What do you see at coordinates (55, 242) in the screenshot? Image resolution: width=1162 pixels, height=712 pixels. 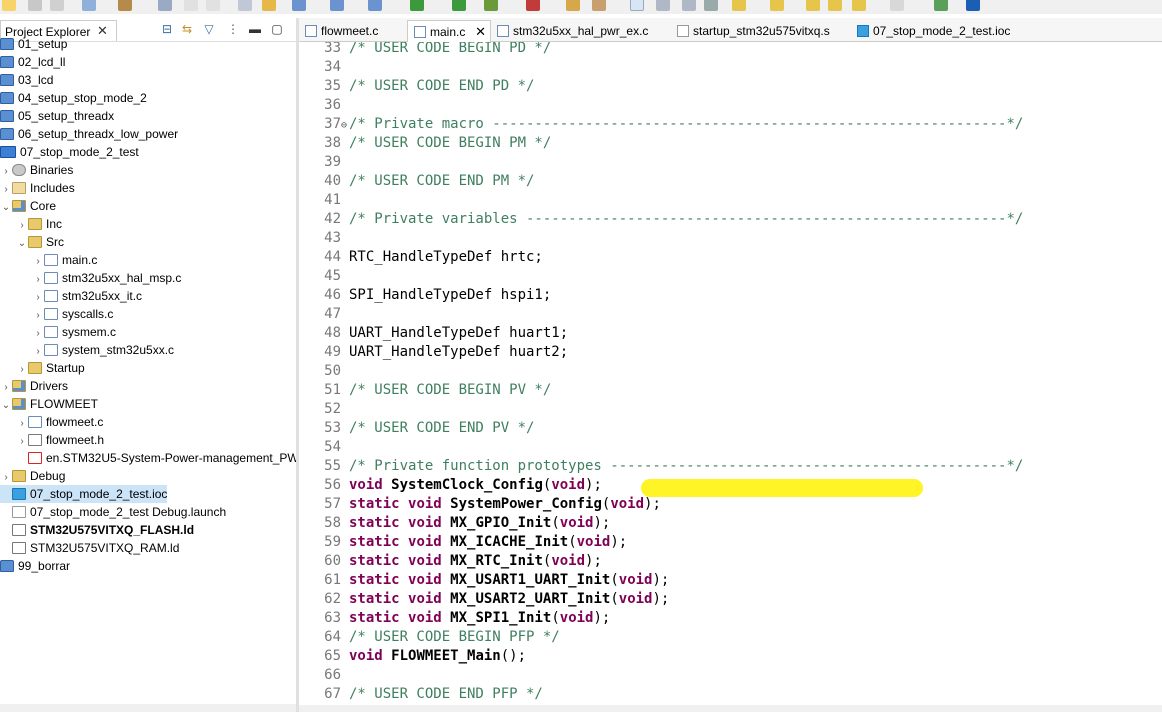 I see `tree-item-label: Src` at bounding box center [55, 242].